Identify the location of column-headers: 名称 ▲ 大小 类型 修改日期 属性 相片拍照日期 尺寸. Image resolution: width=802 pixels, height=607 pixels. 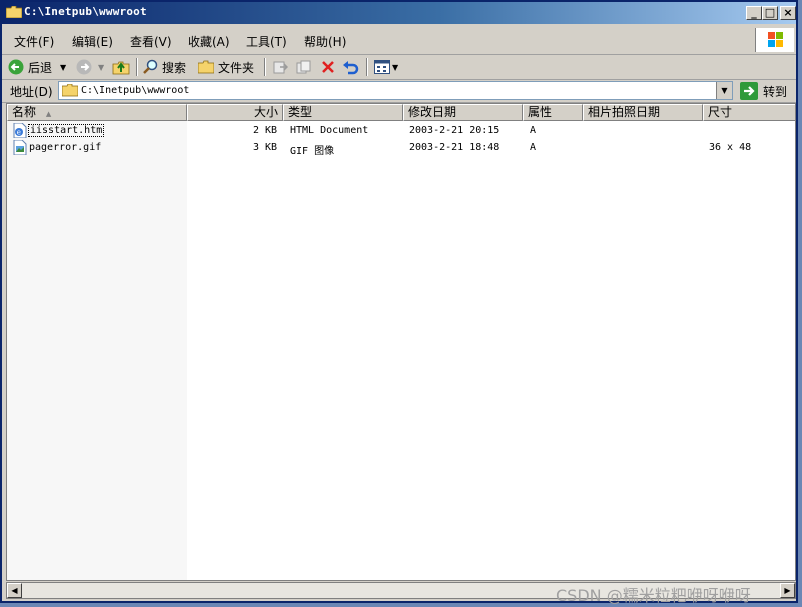
(401, 112).